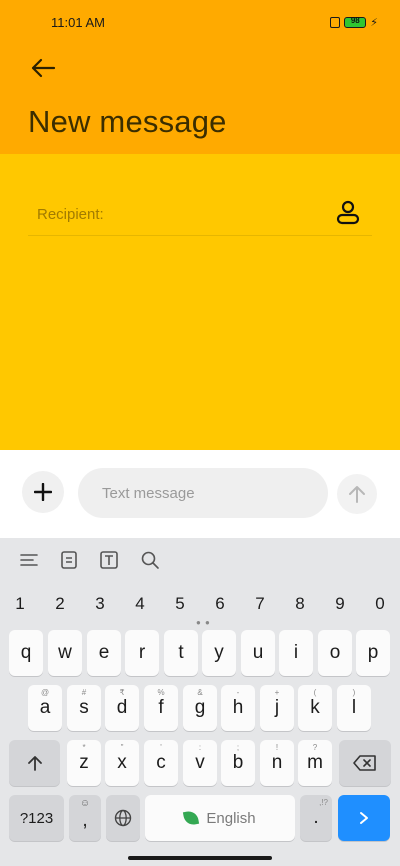 The height and width of the screenshot is (866, 400). Describe the element at coordinates (203, 493) in the screenshot. I see `text-message-input: Text message` at that location.